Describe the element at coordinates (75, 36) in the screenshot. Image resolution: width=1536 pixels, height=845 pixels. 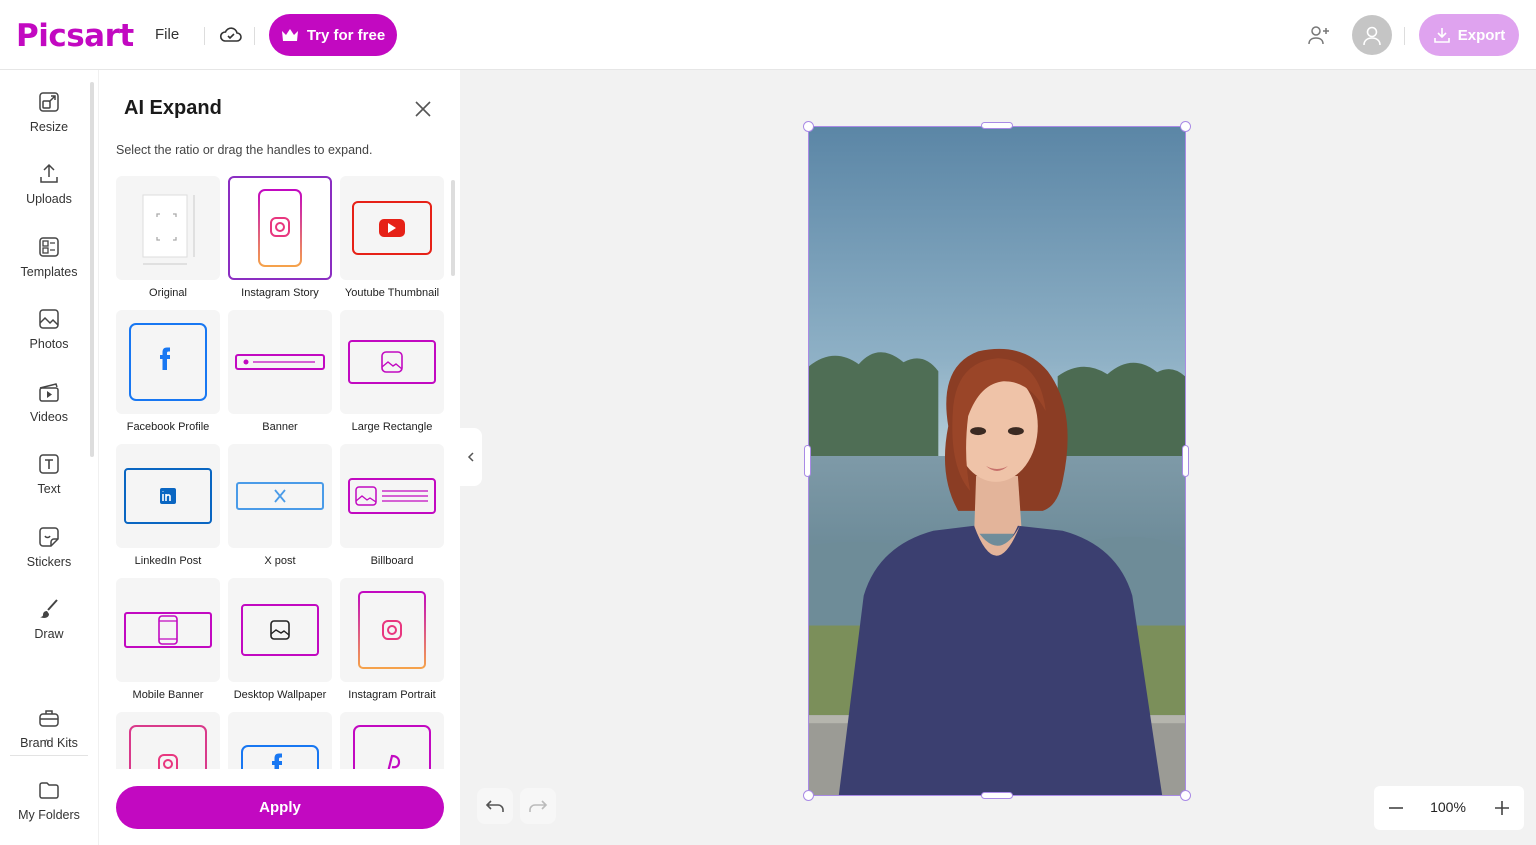
I see `picsart-logo: Picsart` at that location.